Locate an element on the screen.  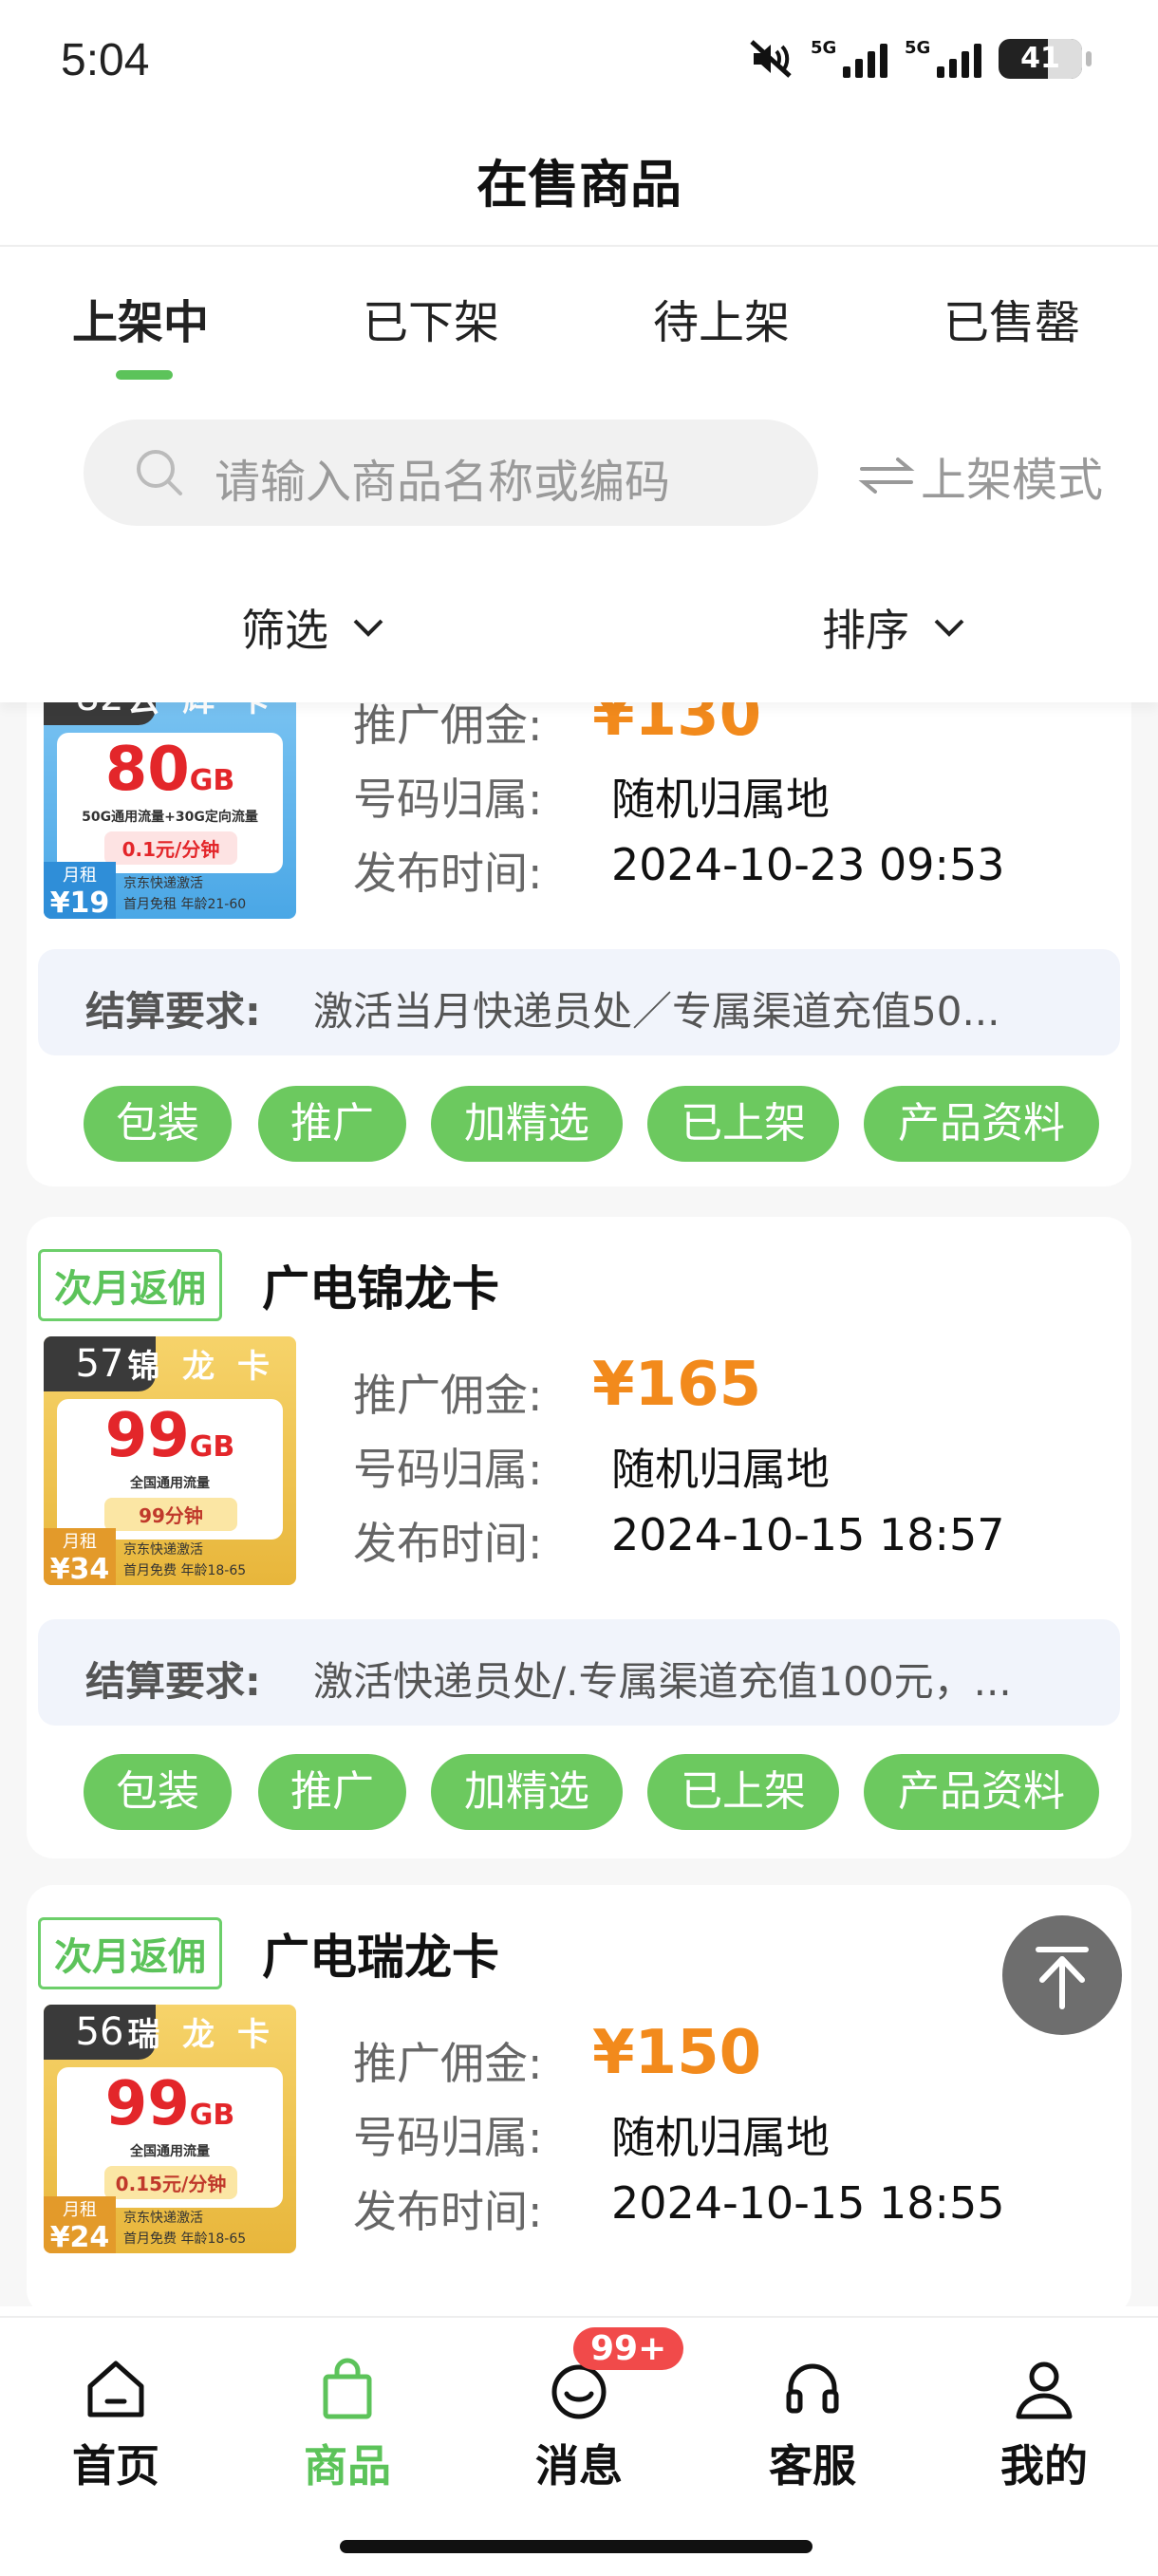
search-input: 请输入商品名称或编码 is located at coordinates (451, 473).